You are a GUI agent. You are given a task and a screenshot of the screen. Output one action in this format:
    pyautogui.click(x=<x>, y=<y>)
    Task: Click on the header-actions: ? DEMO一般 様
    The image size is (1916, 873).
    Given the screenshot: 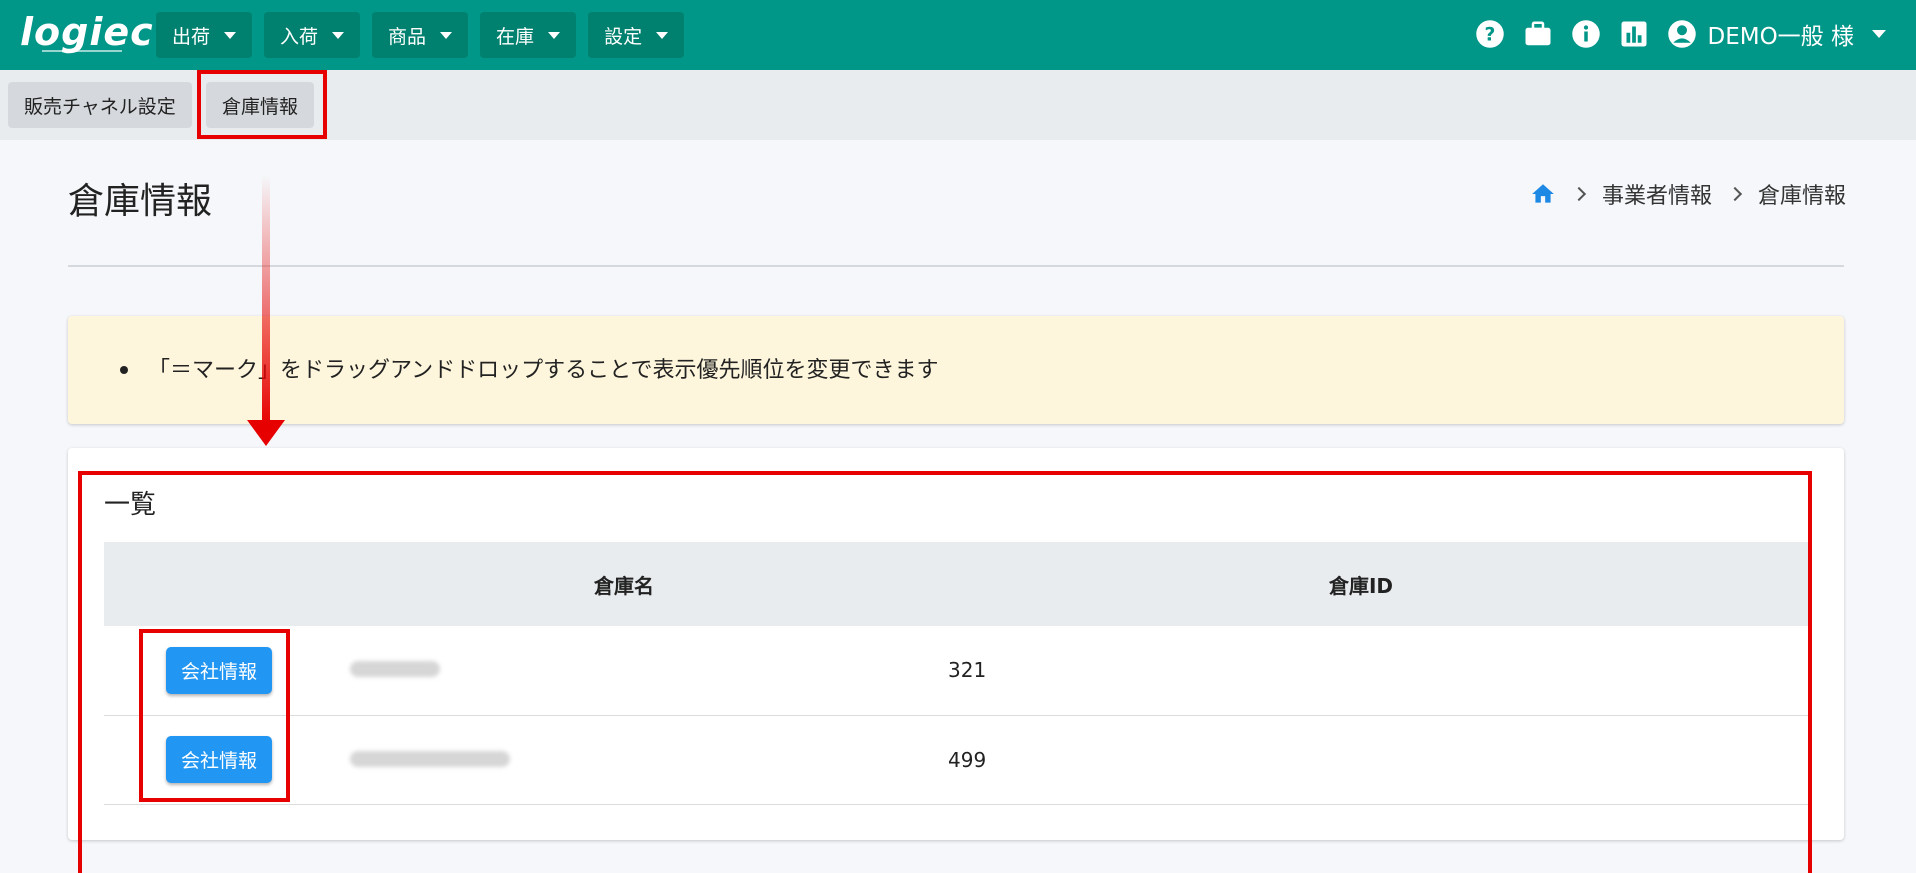 What is the action you would take?
    pyautogui.click(x=1680, y=34)
    